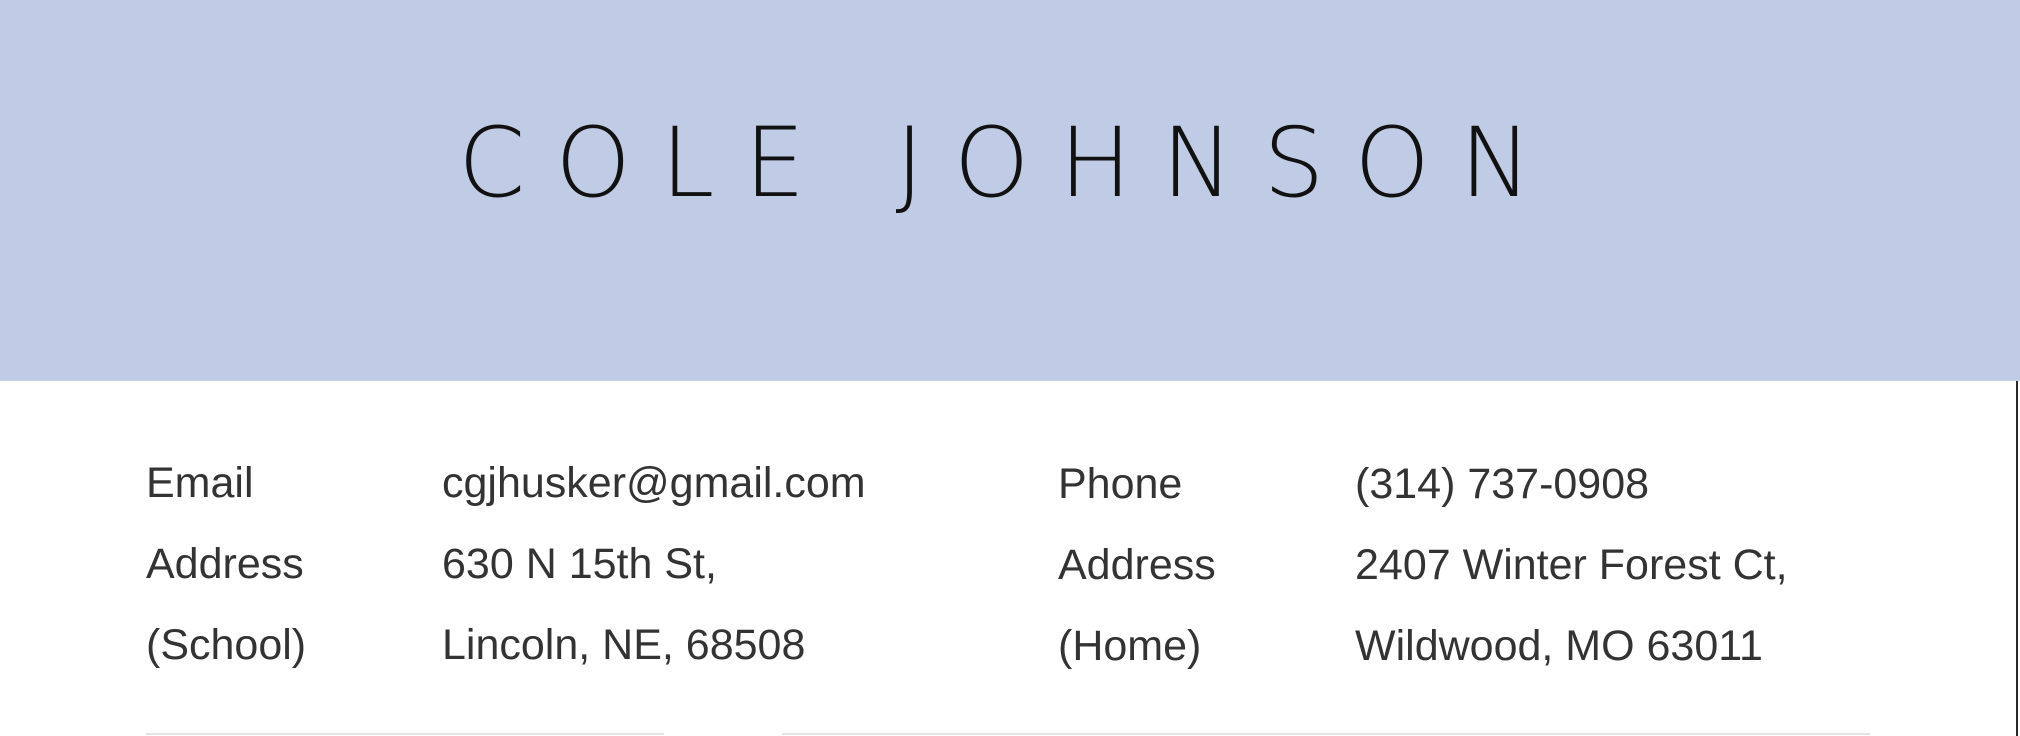 The image size is (2020, 736). Describe the element at coordinates (1010, 163) in the screenshot. I see `resume-name: COLE JOHNSON` at that location.